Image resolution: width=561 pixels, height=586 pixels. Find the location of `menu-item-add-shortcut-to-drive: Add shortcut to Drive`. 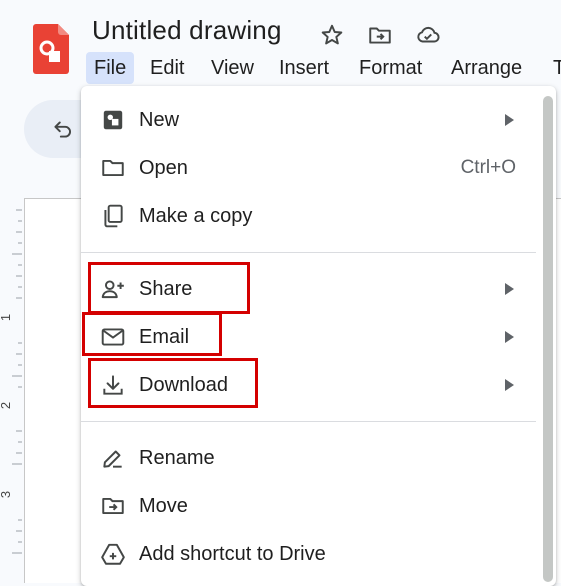

menu-item-add-shortcut-to-drive: Add shortcut to Drive is located at coordinates (308, 554).